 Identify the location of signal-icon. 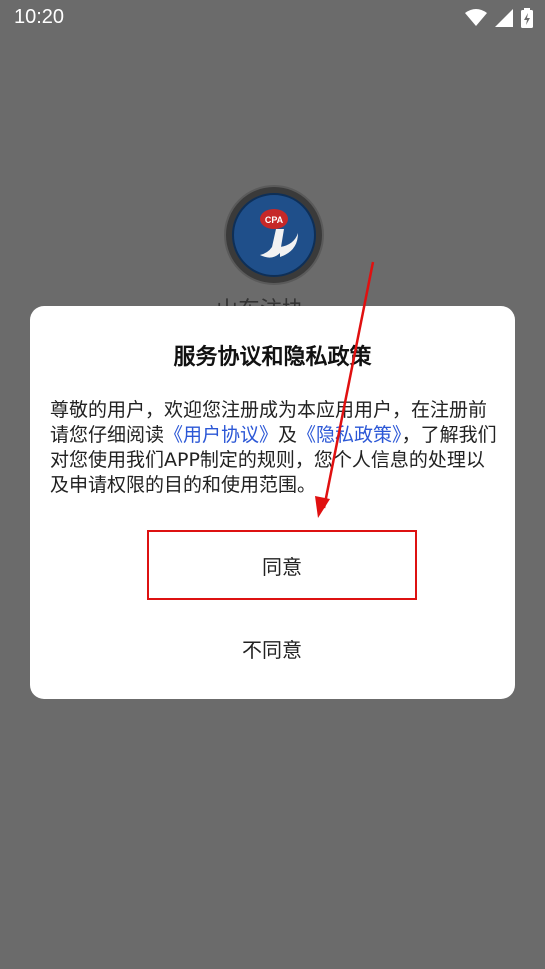
(504, 18).